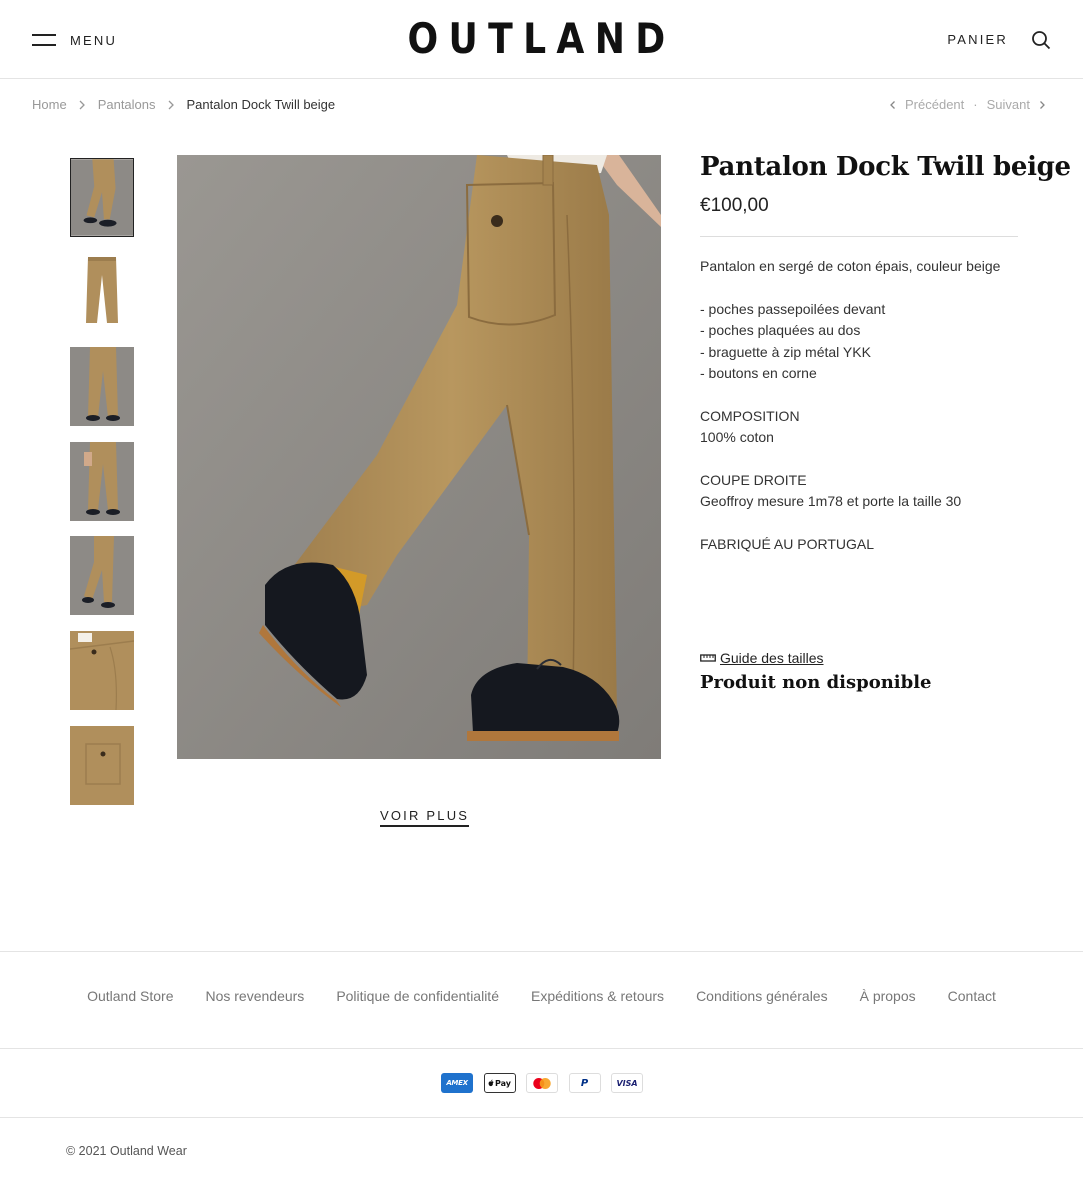  What do you see at coordinates (816, 682) in the screenshot?
I see `availability-status: Produit non disponible` at bounding box center [816, 682].